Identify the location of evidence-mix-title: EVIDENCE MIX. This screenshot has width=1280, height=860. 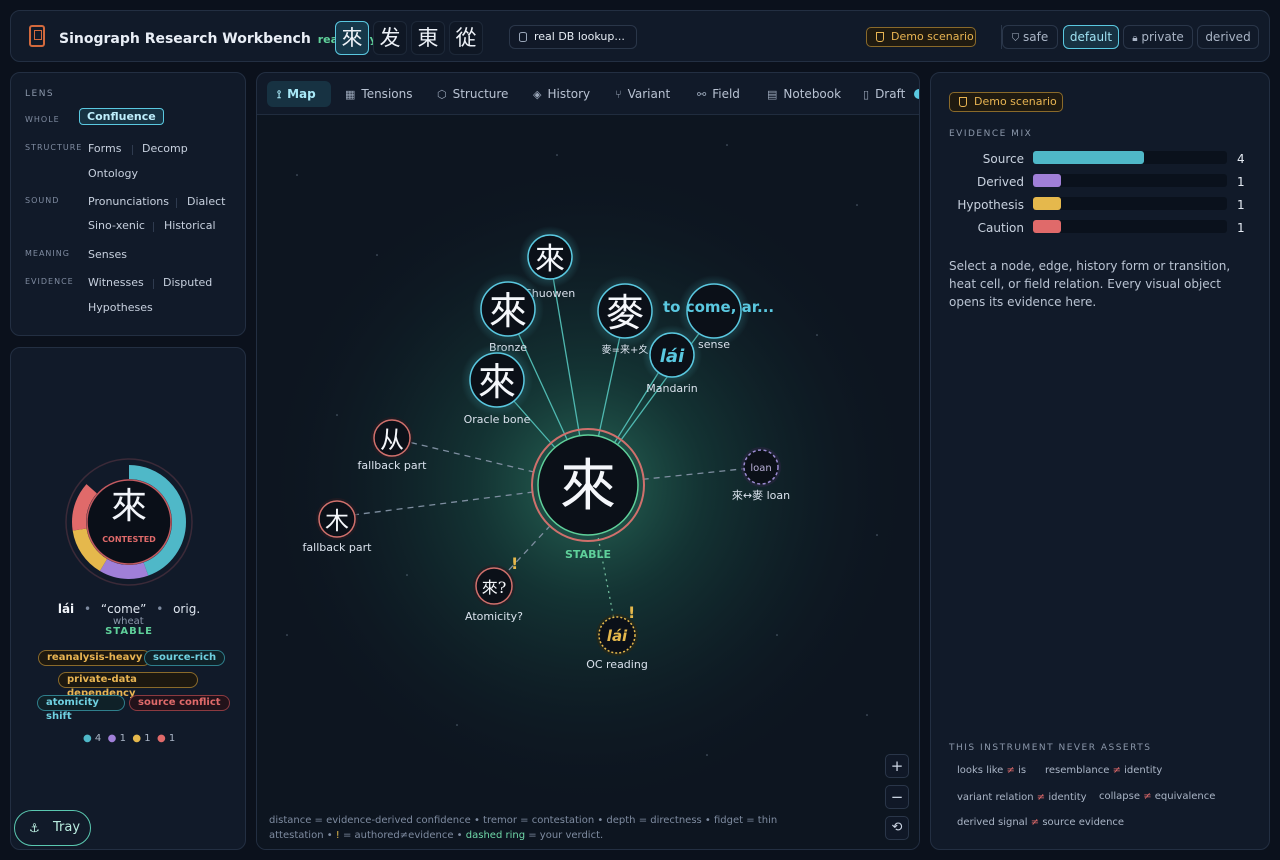
(991, 134).